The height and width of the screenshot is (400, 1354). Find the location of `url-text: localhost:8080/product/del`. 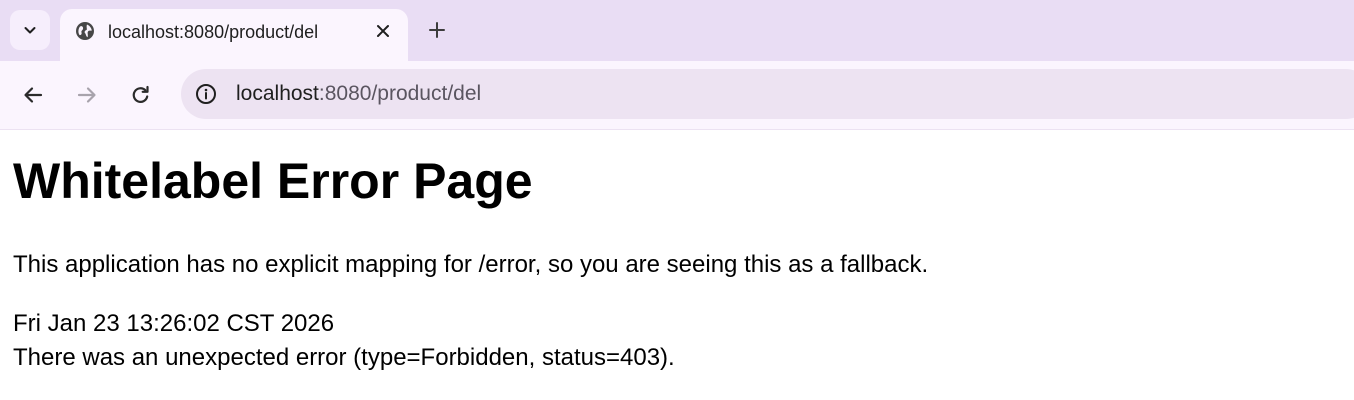

url-text: localhost:8080/product/del is located at coordinates (358, 94).